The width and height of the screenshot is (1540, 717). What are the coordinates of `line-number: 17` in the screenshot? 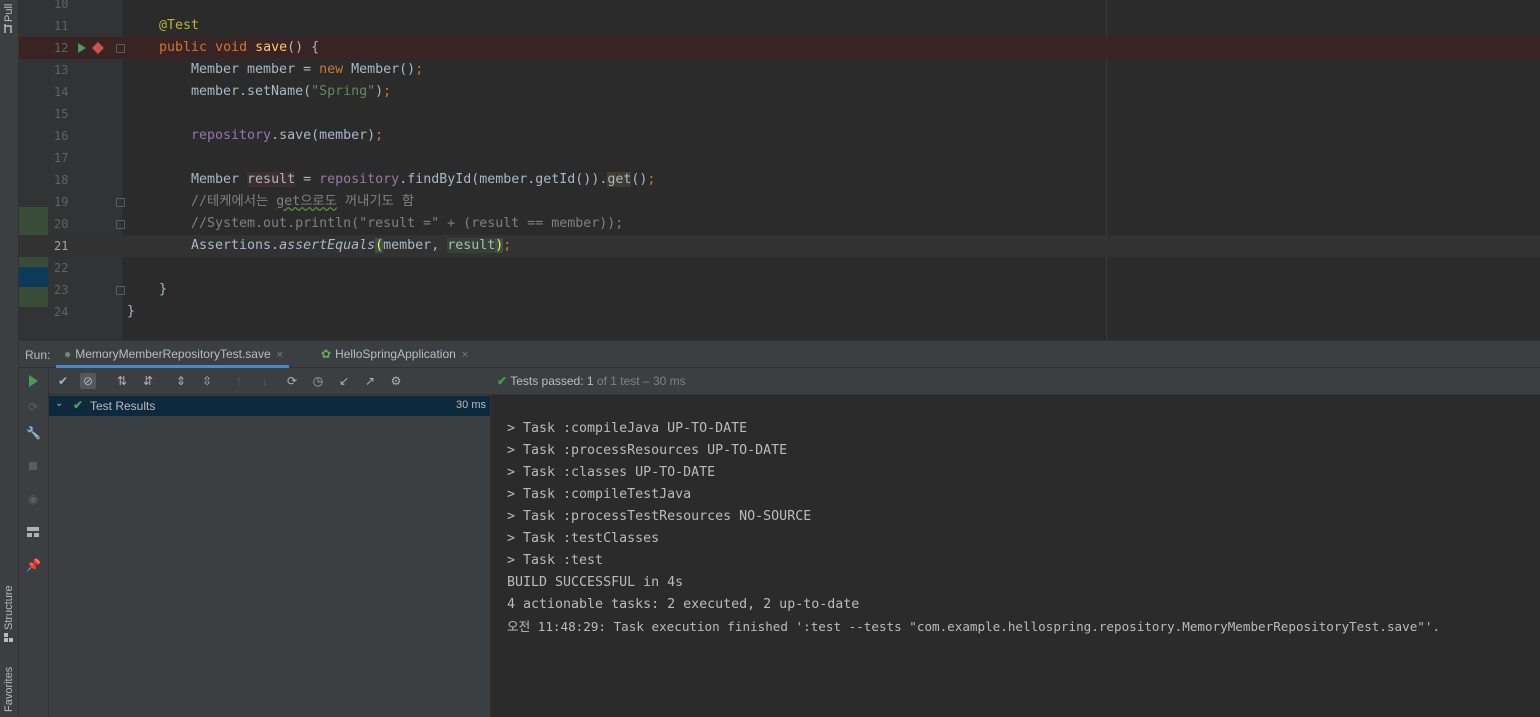 It's located at (61, 158).